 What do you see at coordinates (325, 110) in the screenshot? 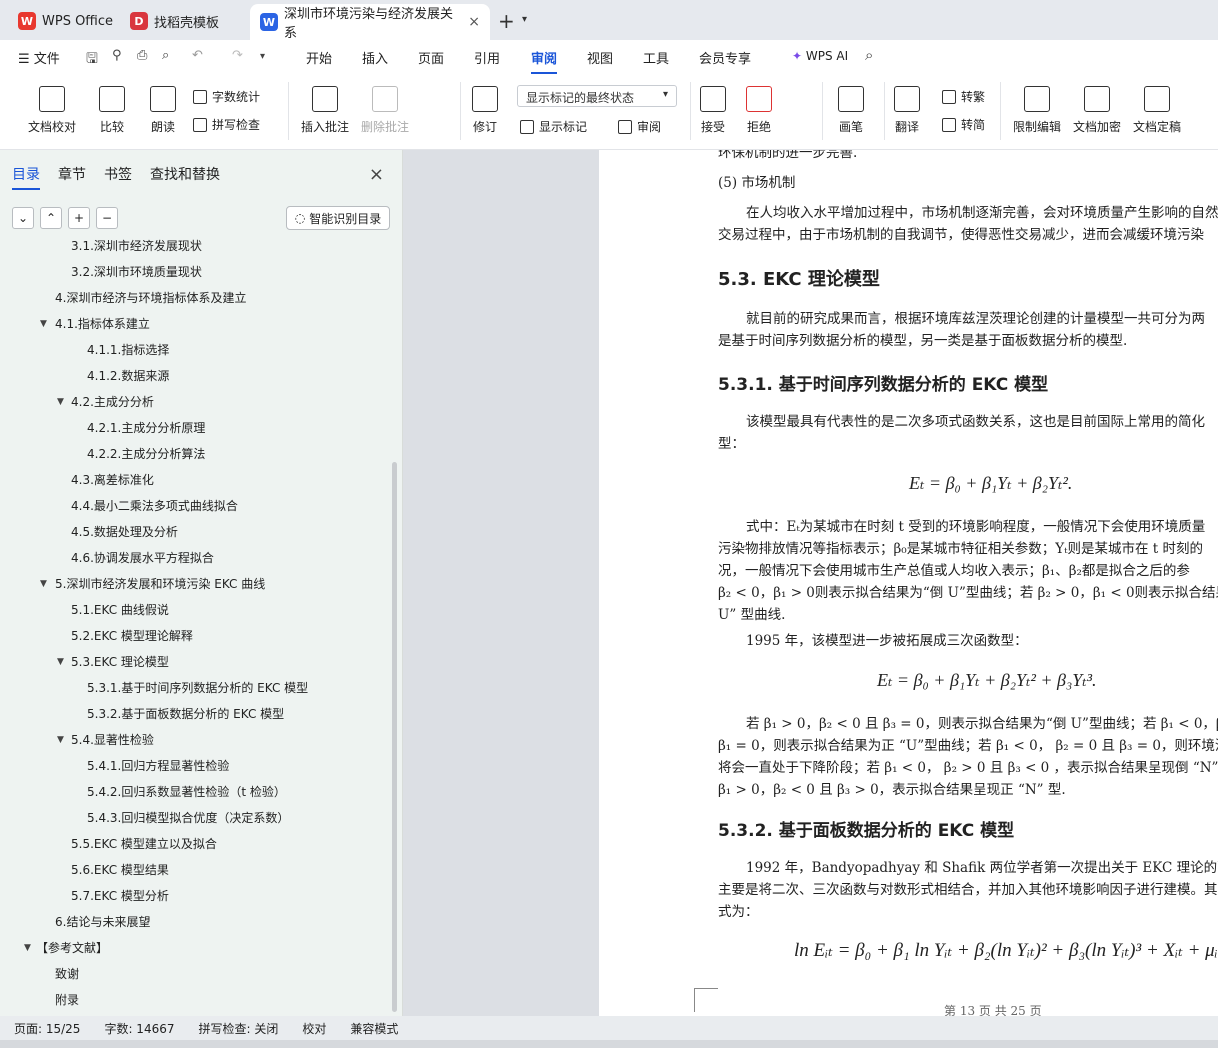
I see `insert-comment-button: 插入批注` at bounding box center [325, 110].